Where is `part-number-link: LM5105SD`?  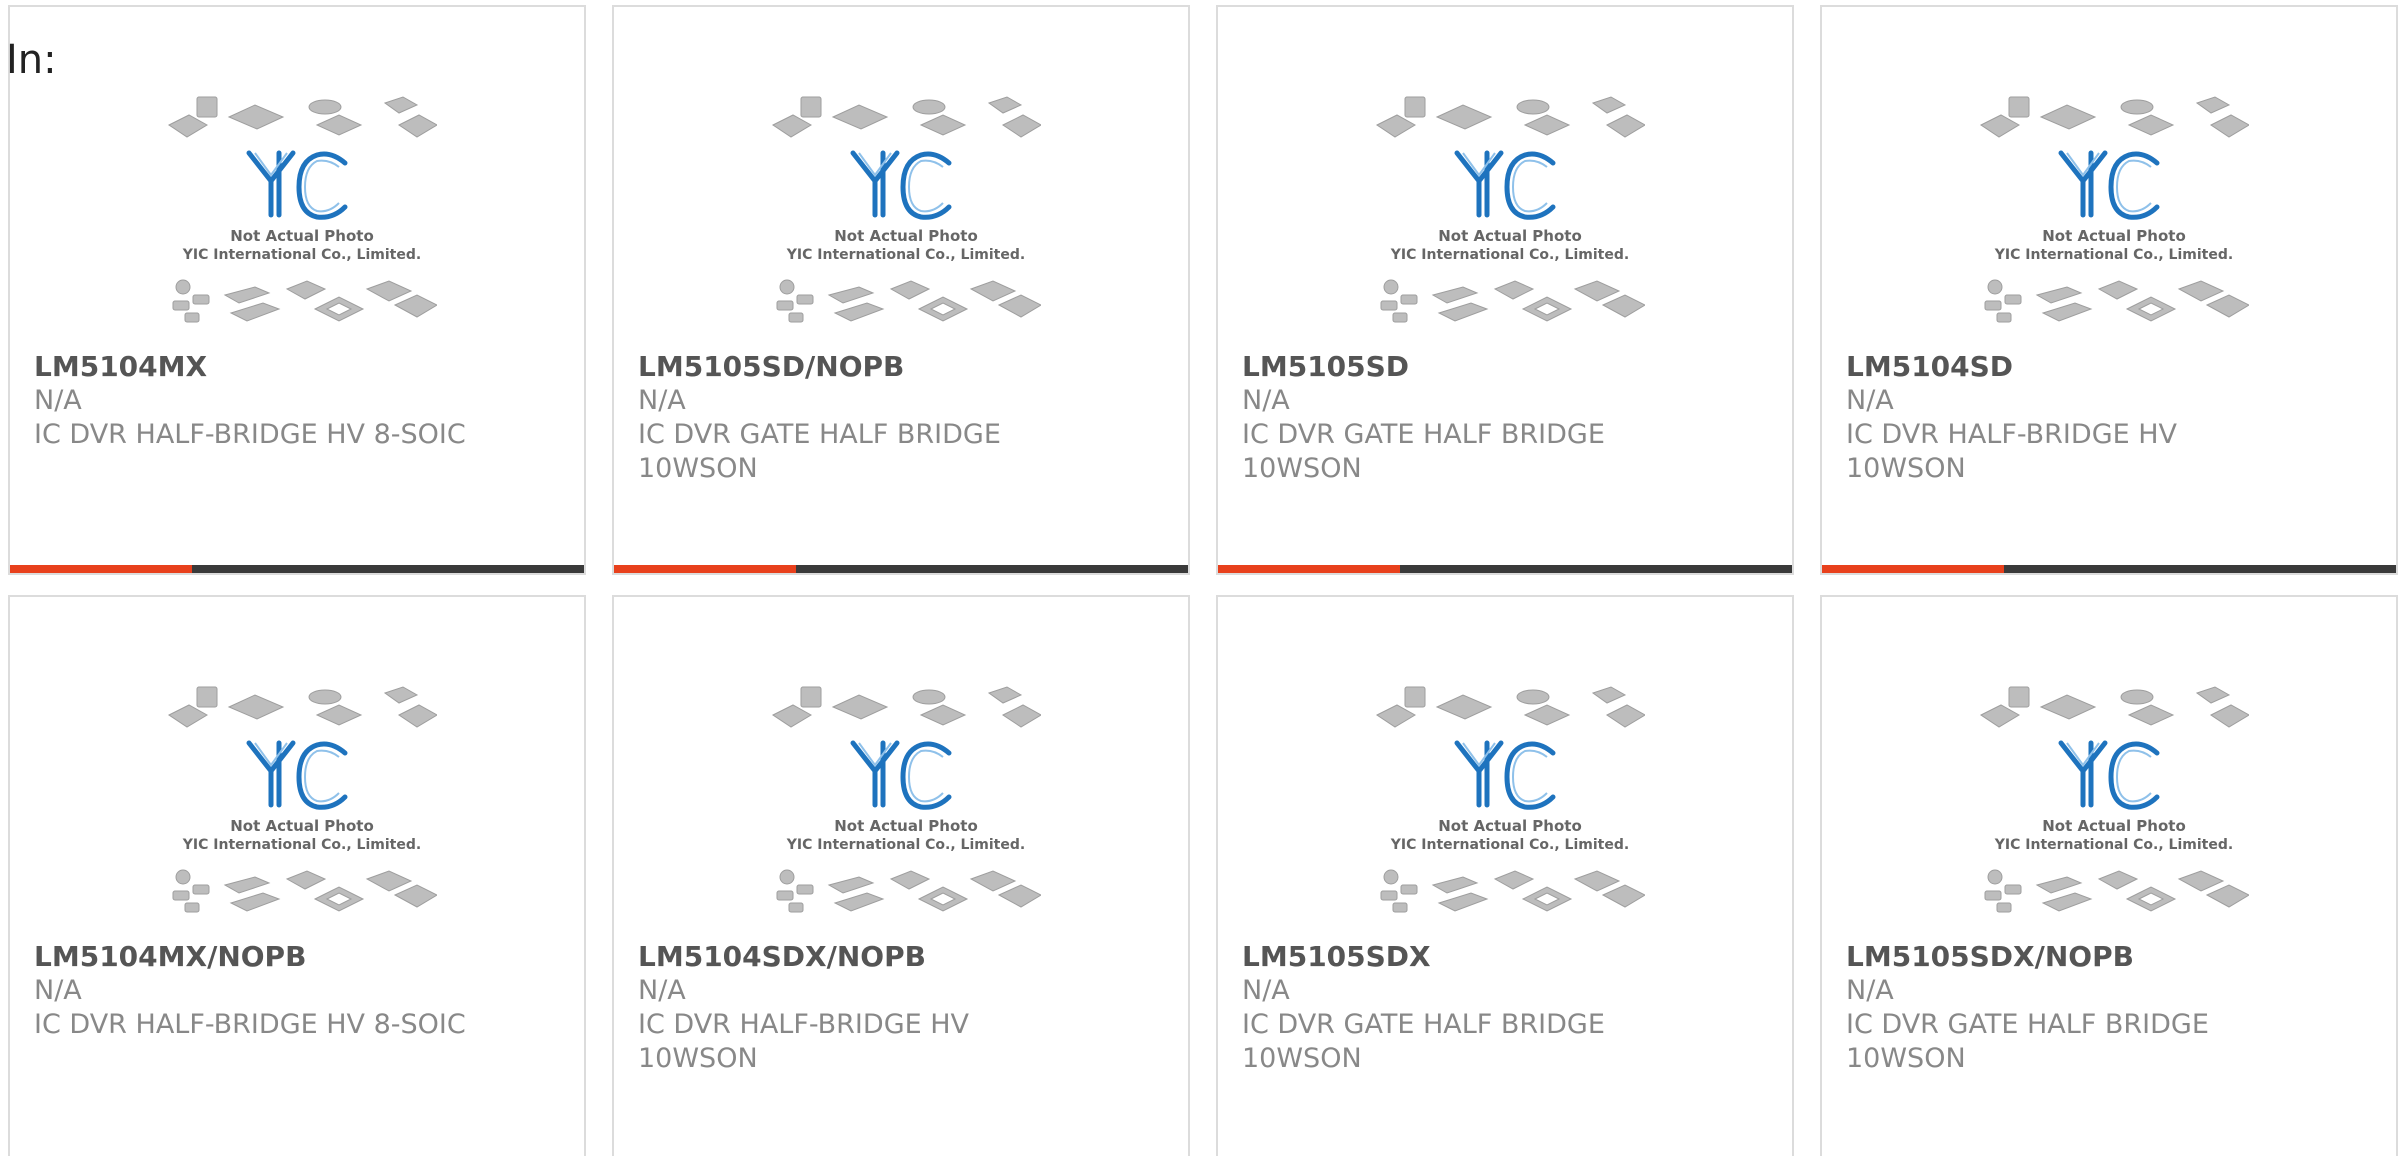
part-number-link: LM5105SD is located at coordinates (1505, 366).